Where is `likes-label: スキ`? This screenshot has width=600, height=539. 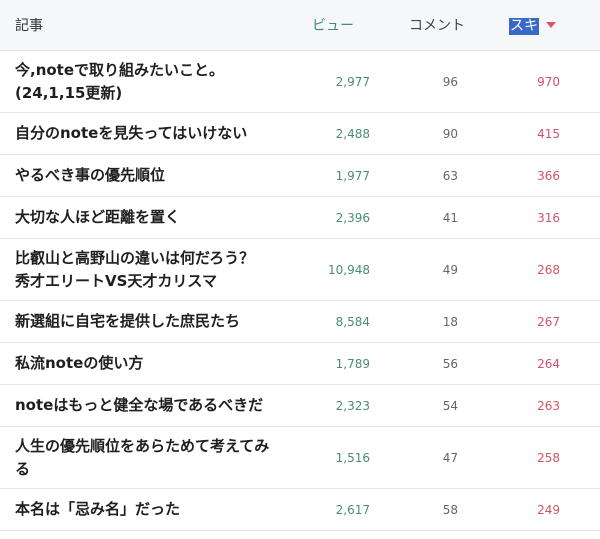
likes-label: スキ is located at coordinates (524, 26).